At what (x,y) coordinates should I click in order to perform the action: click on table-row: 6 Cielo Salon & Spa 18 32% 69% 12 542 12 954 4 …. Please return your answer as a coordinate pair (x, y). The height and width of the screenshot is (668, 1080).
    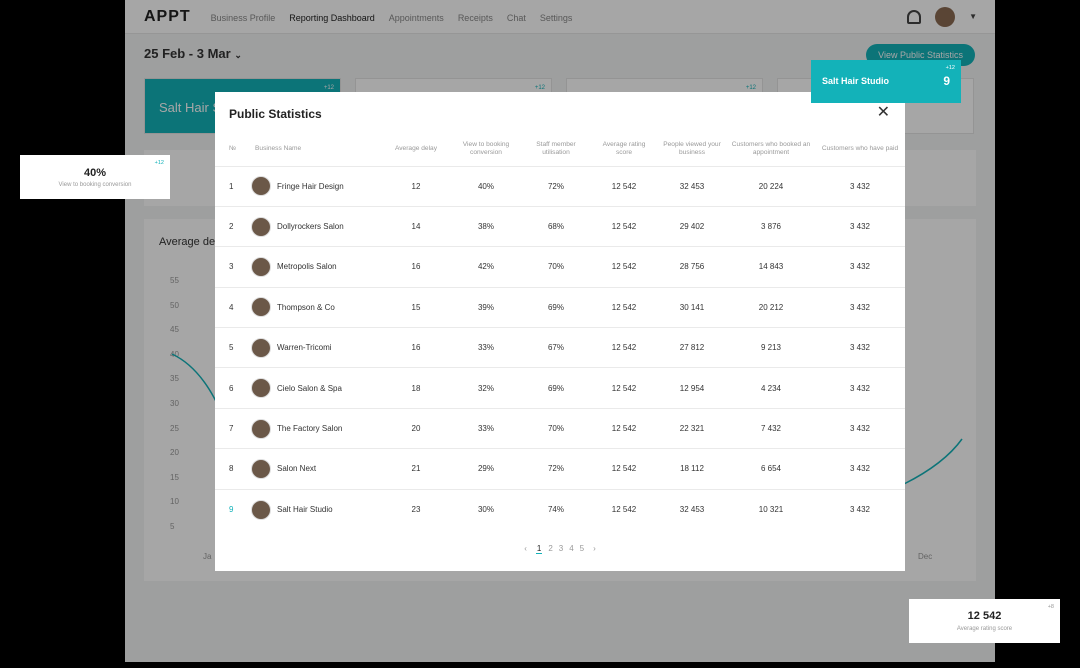
    Looking at the image, I should click on (560, 388).